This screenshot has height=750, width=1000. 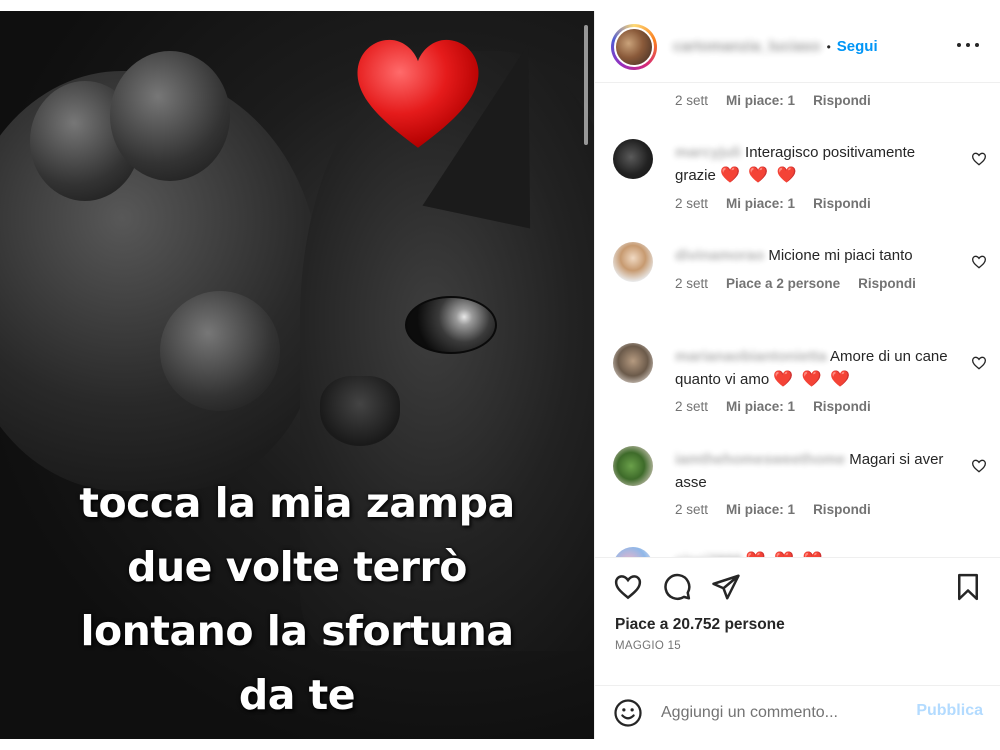 What do you see at coordinates (949, 711) in the screenshot?
I see `publish-button: Pubblica` at bounding box center [949, 711].